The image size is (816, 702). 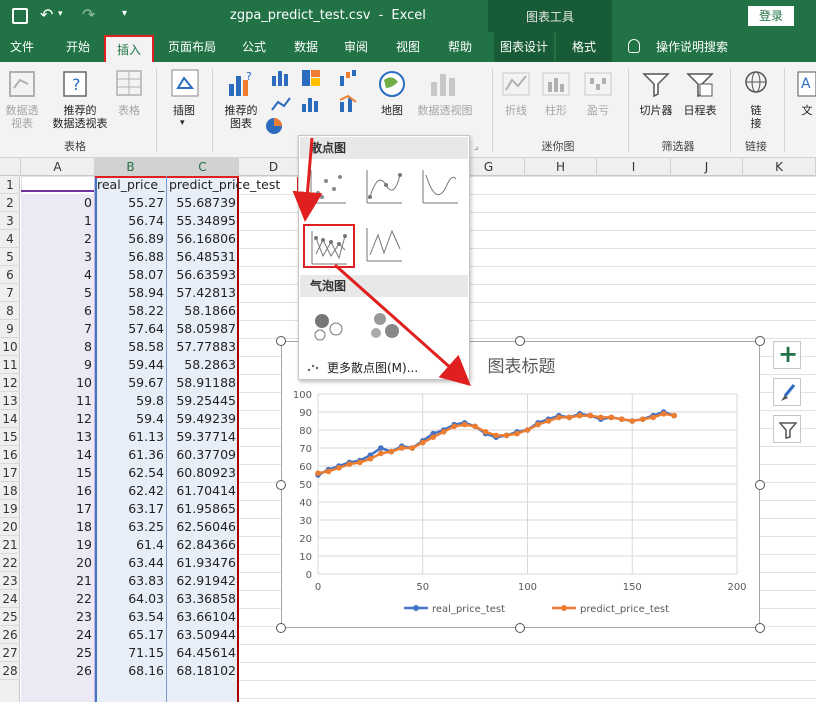 I want to click on statistic-chart-icon, so click(x=311, y=104).